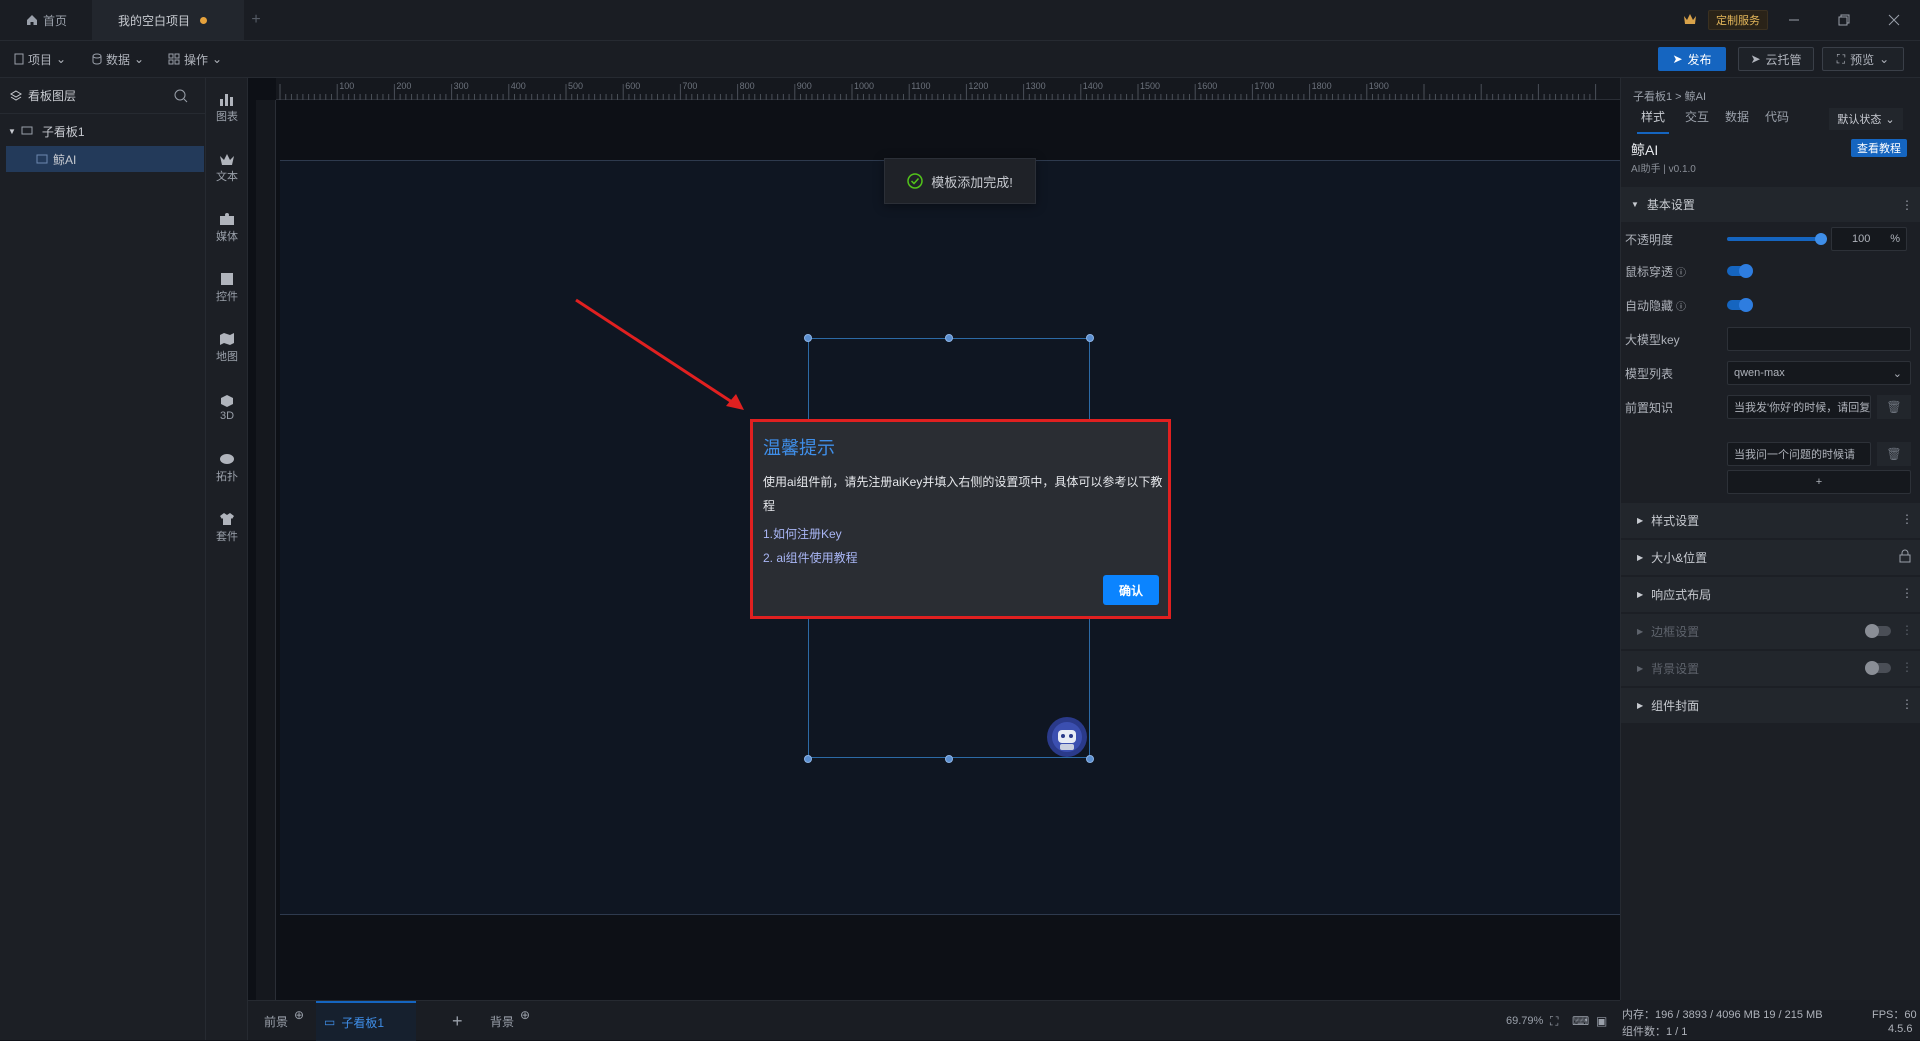  I want to click on search-icon, so click(181, 96).